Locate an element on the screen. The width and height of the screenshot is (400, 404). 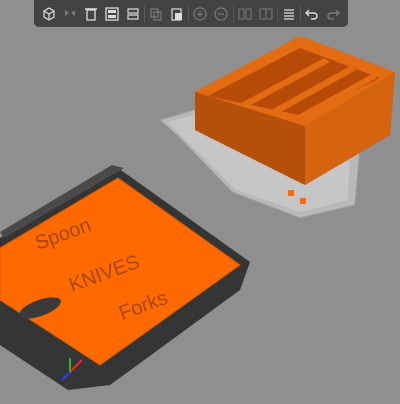
undo-icon is located at coordinates (311, 14).